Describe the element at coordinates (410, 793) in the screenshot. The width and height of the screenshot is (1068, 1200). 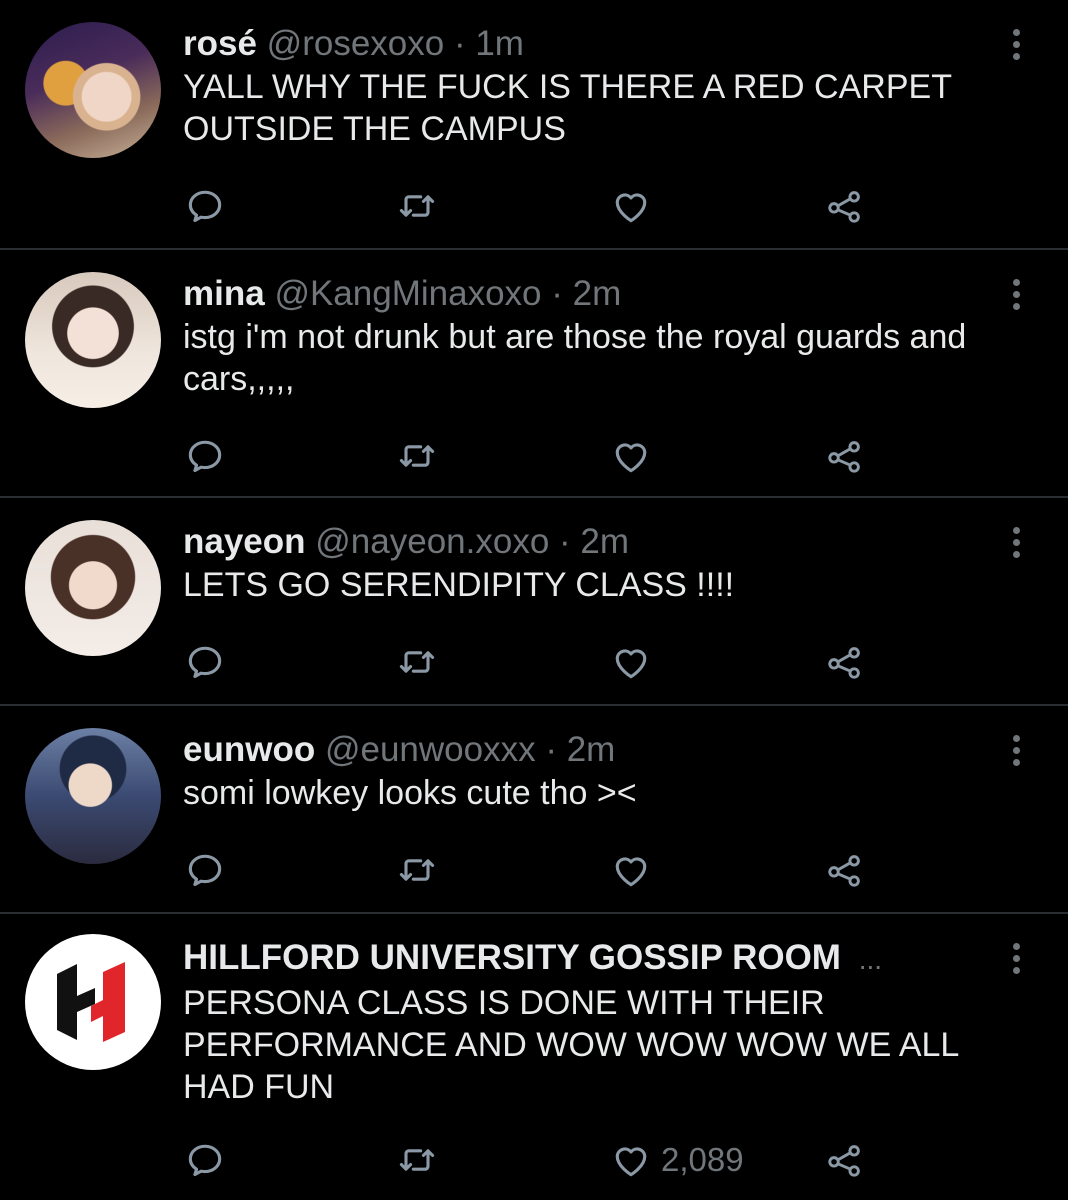
I see `tweet-text: somi lowkey looks cute tho ><` at that location.